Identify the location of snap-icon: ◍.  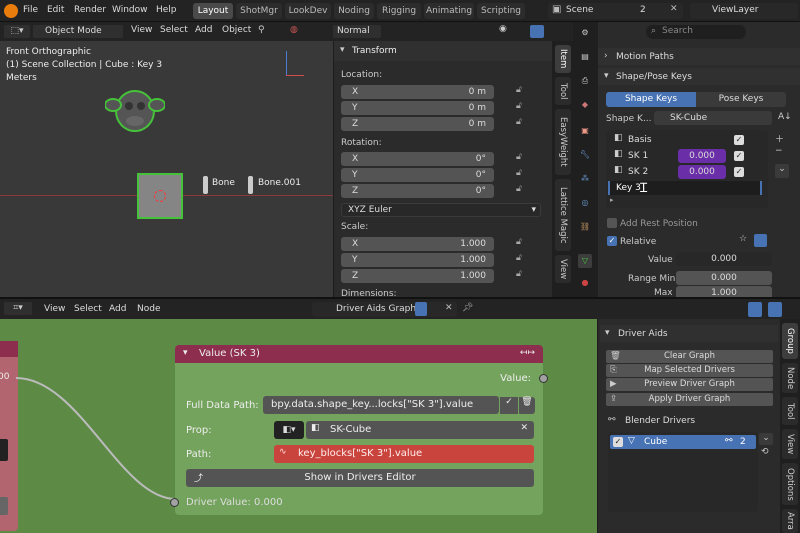
(294, 30).